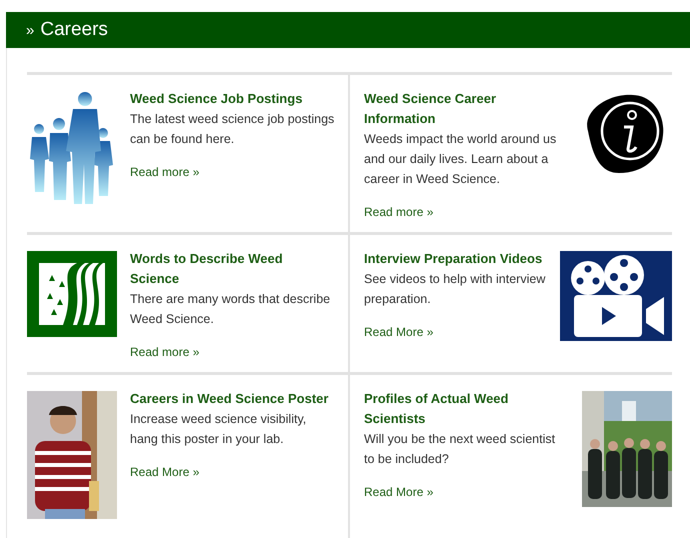  I want to click on road-field-icon, so click(72, 294).